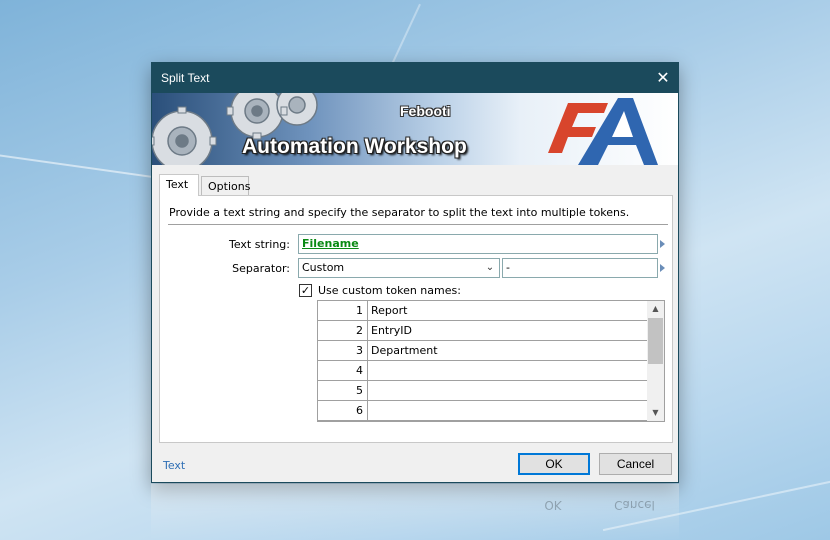 The height and width of the screenshot is (540, 830). I want to click on table-row: 3 Department, so click(483, 351).